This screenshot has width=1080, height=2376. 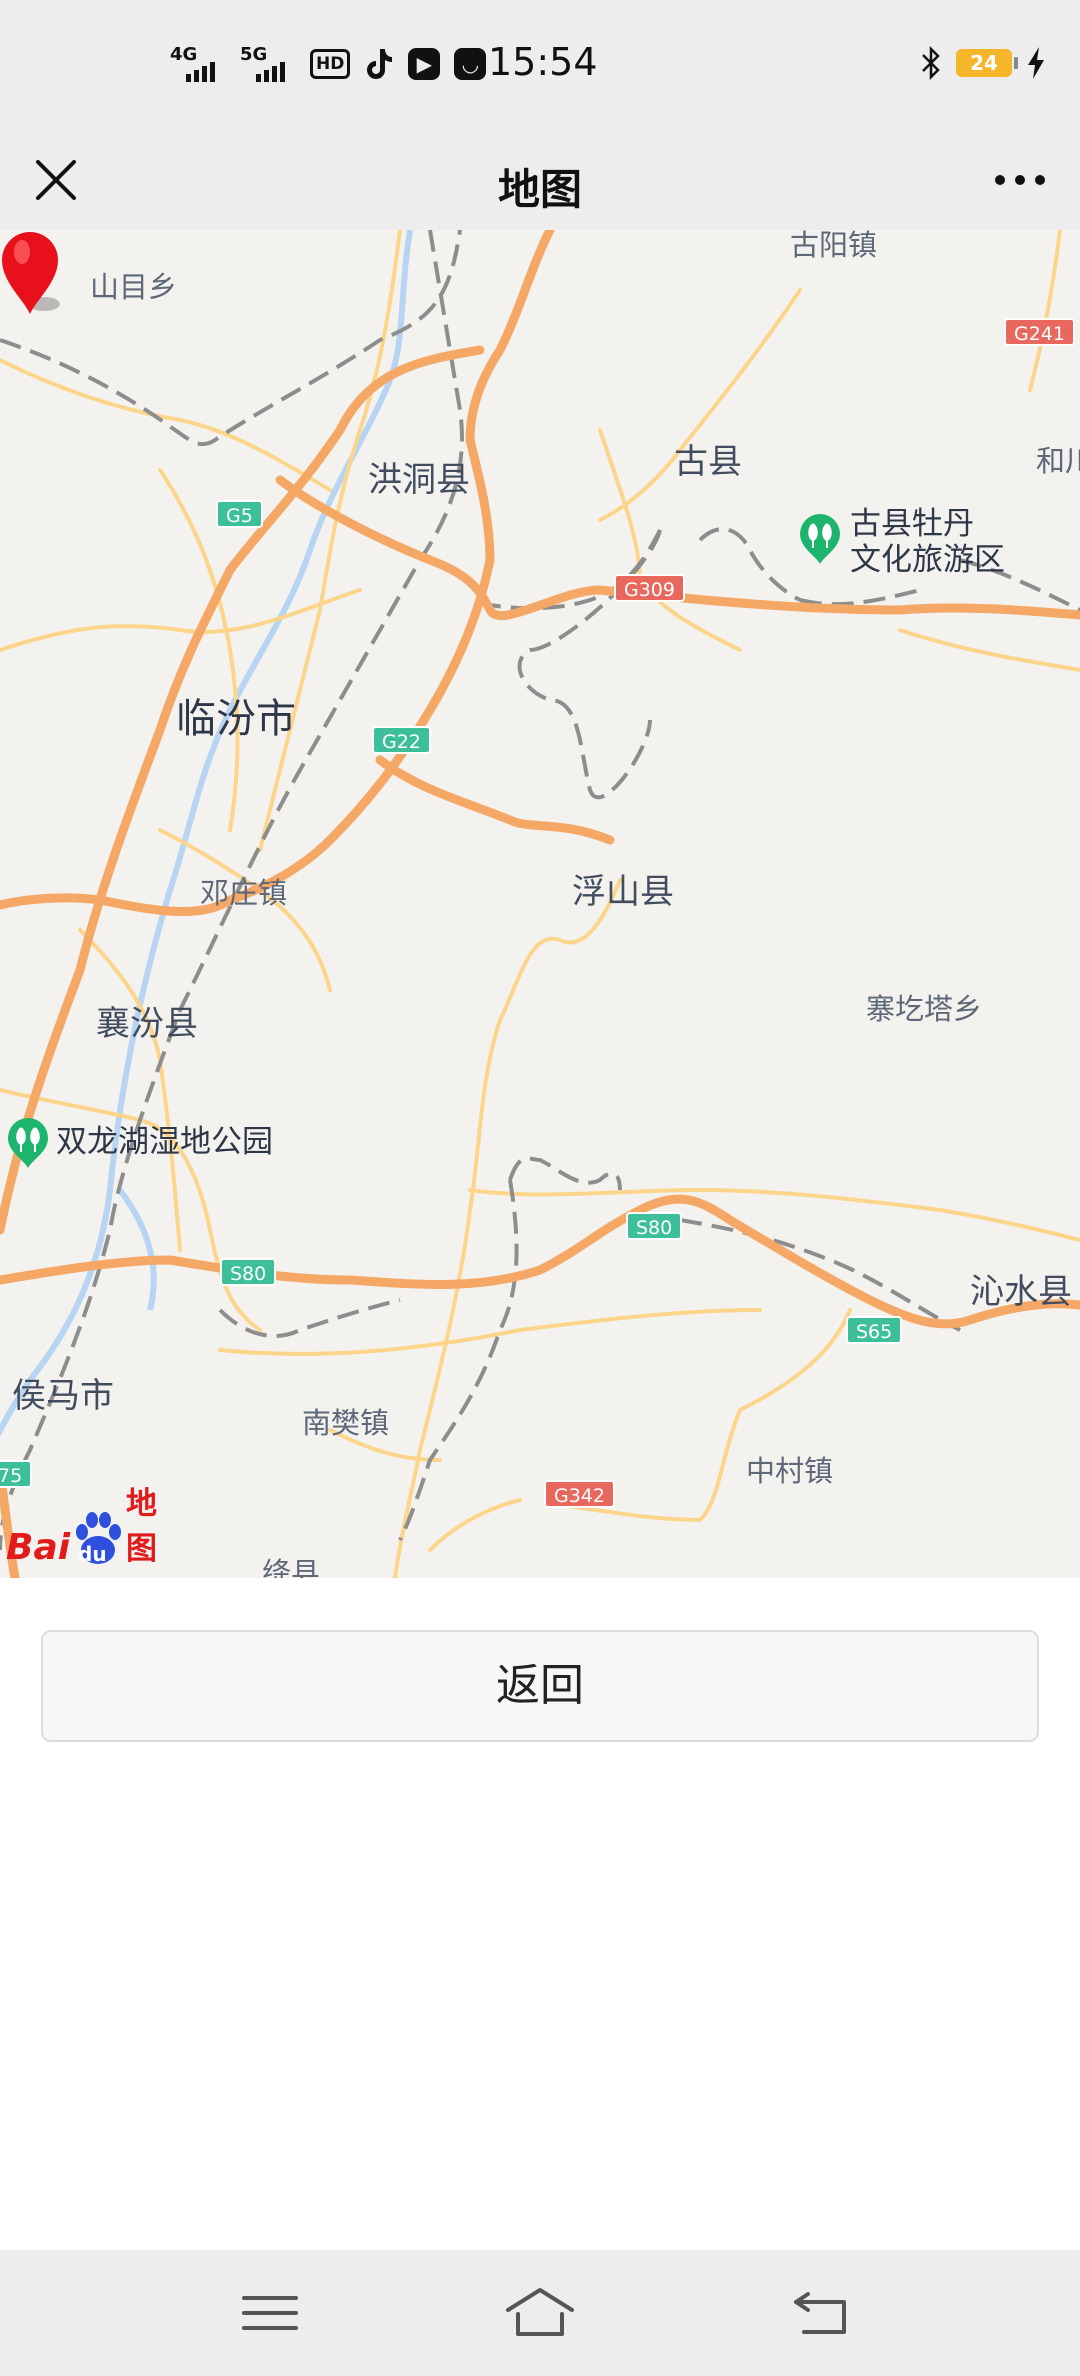 What do you see at coordinates (543, 62) in the screenshot?
I see `status-clock: 15:54` at bounding box center [543, 62].